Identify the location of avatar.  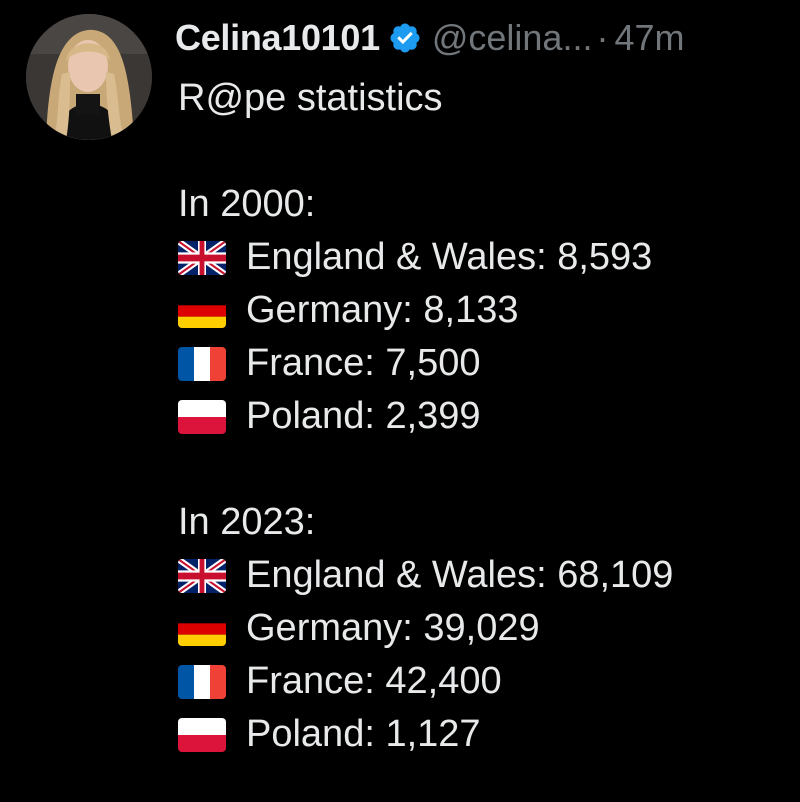
(89, 77).